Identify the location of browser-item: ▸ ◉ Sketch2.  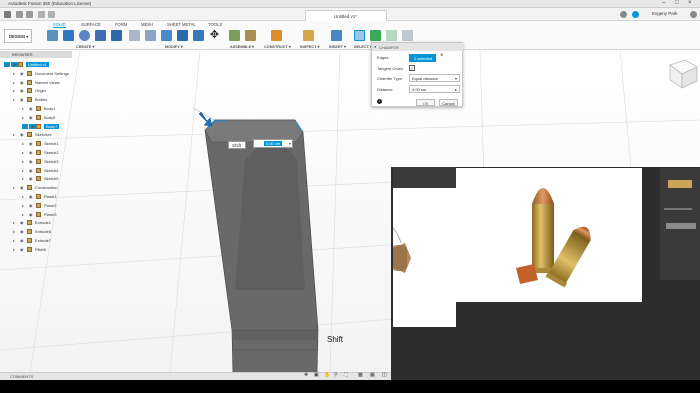
(36, 152).